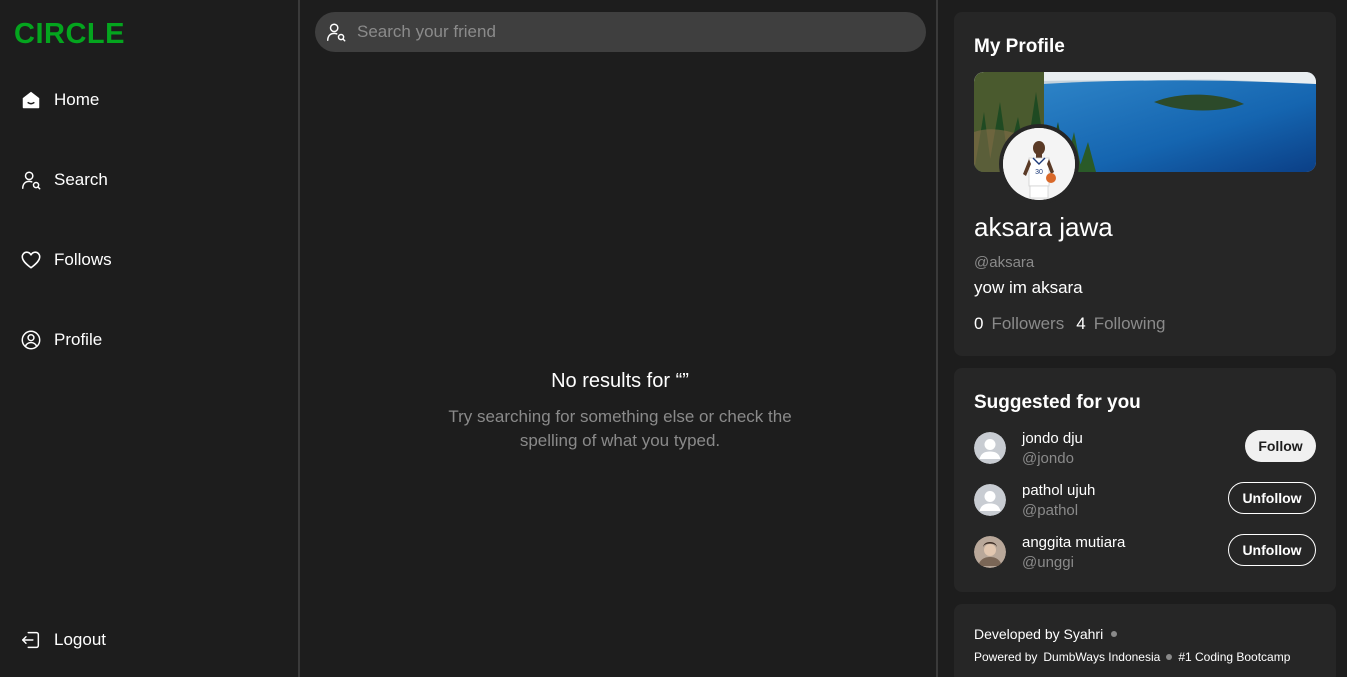 The image size is (1347, 677). Describe the element at coordinates (1081, 323) in the screenshot. I see `following-count: 4` at that location.